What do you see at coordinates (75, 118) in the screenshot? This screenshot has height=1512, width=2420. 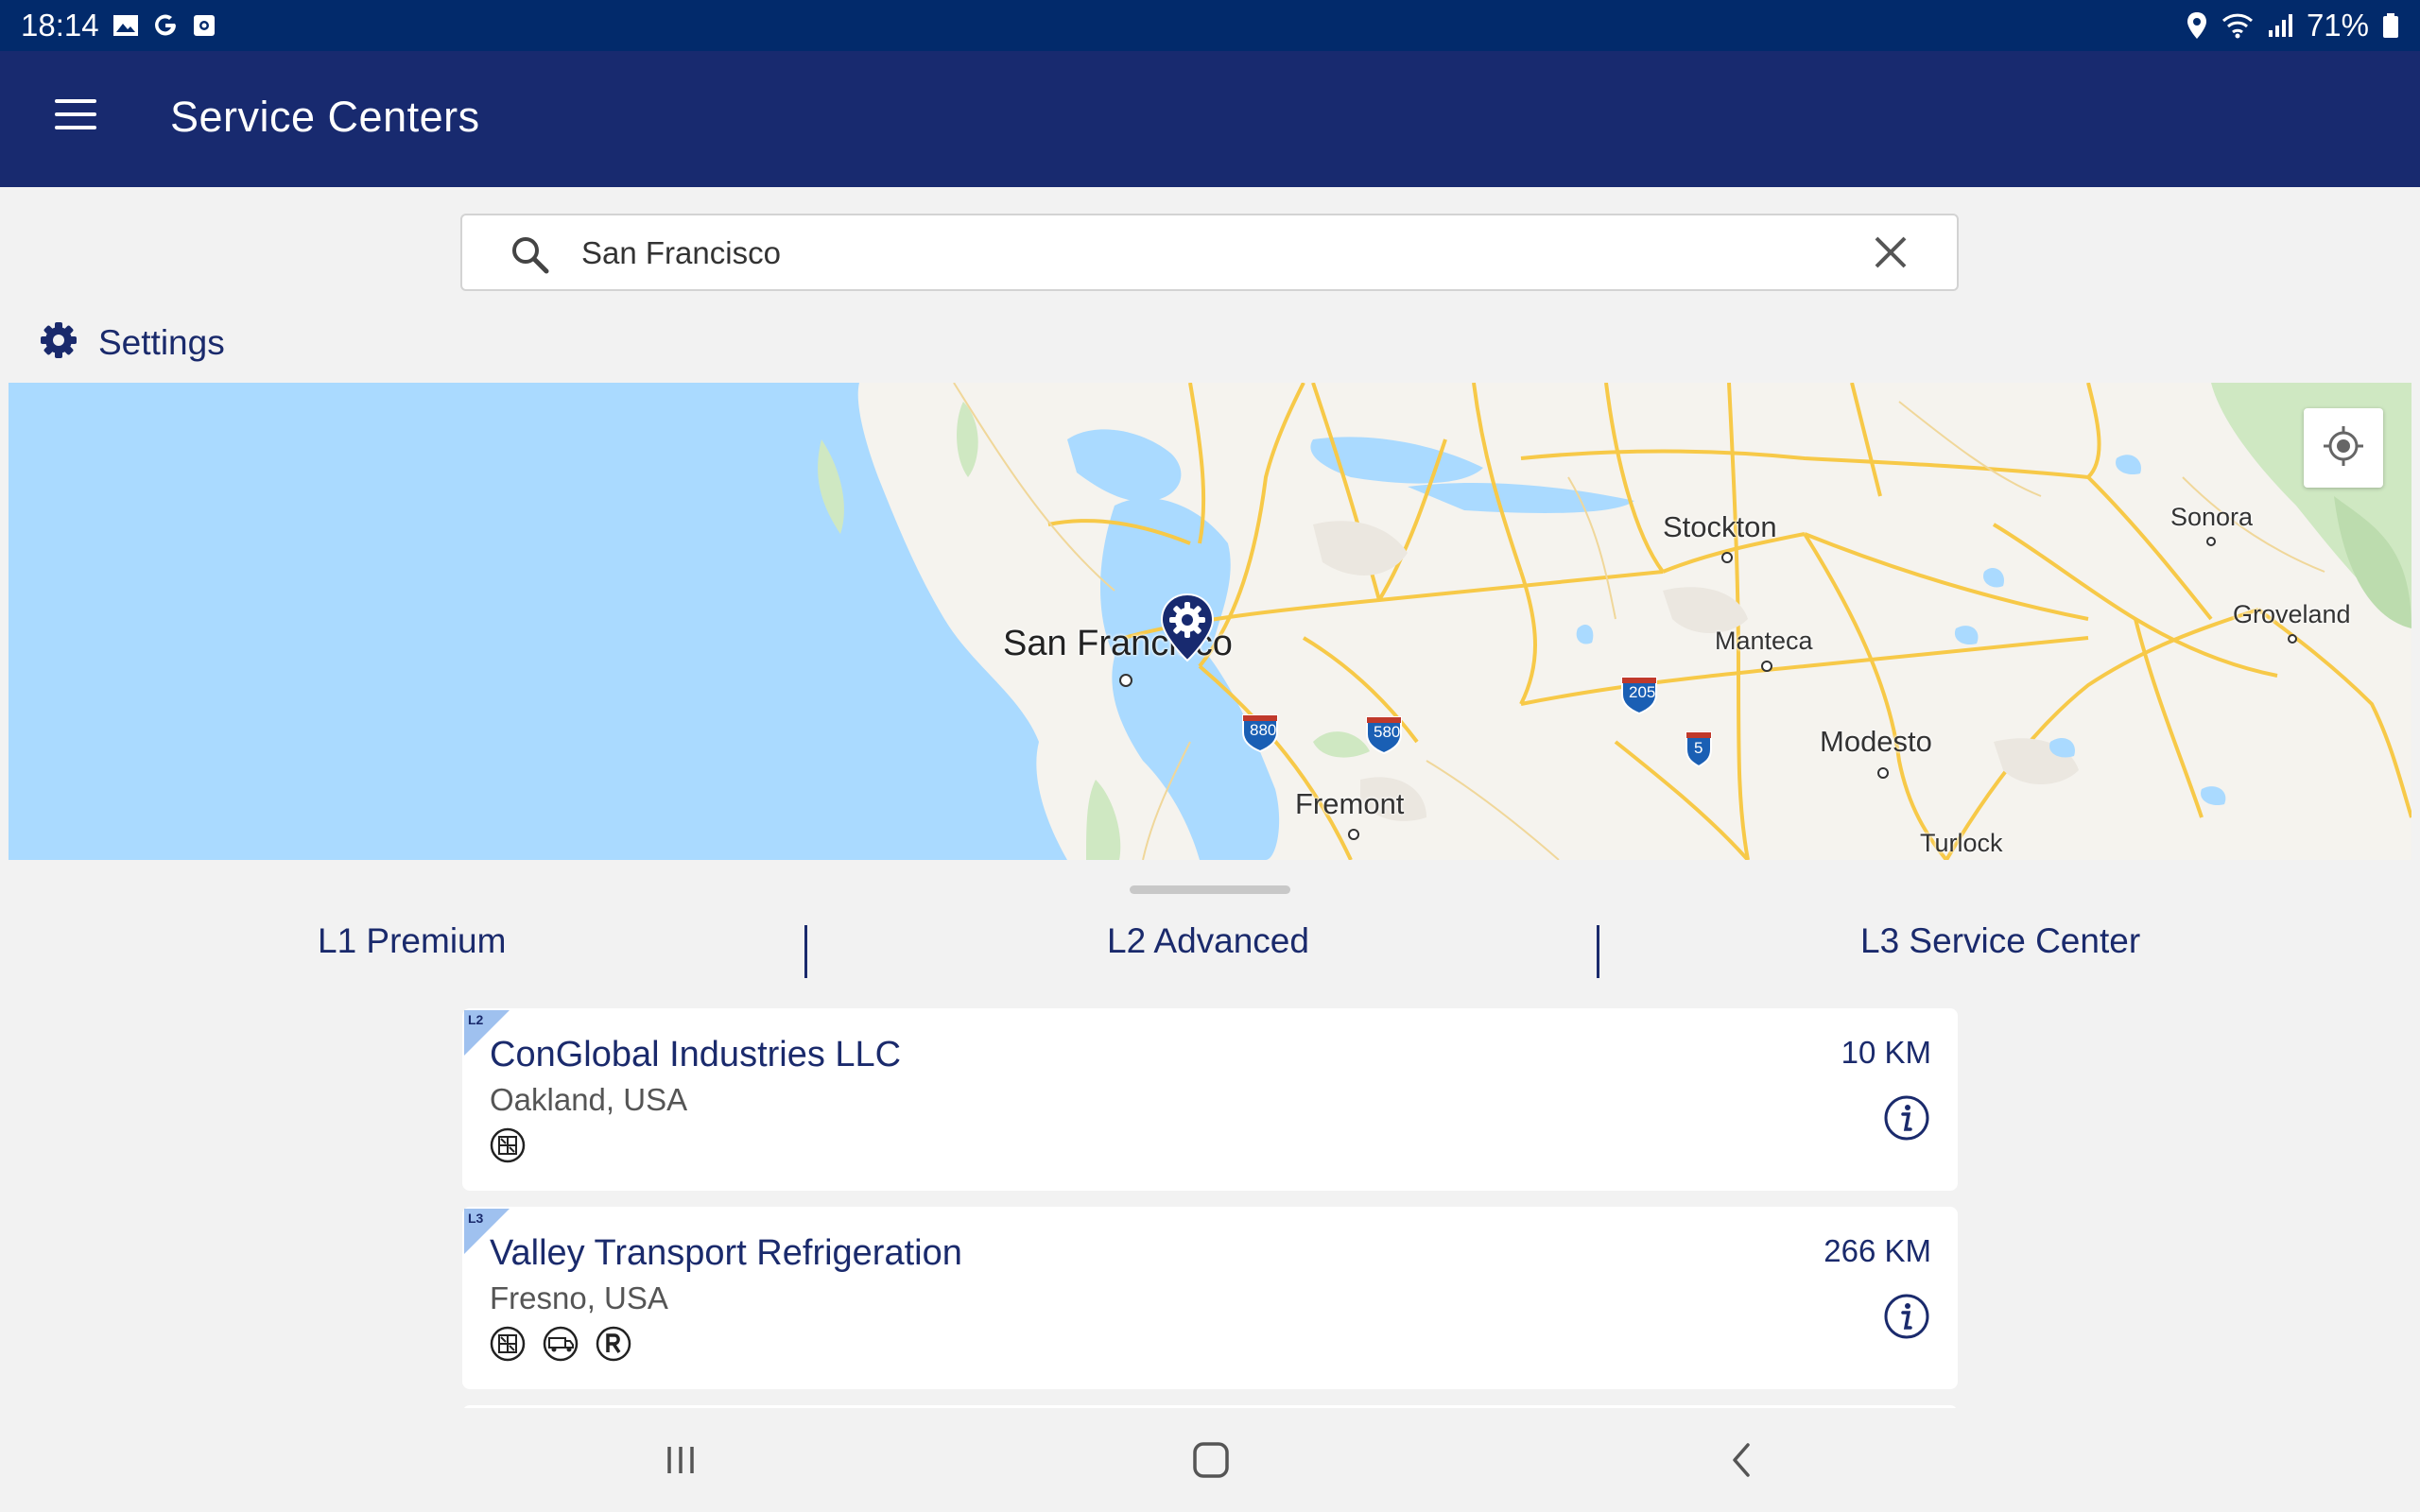 I see `hamburger-menu-icon` at bounding box center [75, 118].